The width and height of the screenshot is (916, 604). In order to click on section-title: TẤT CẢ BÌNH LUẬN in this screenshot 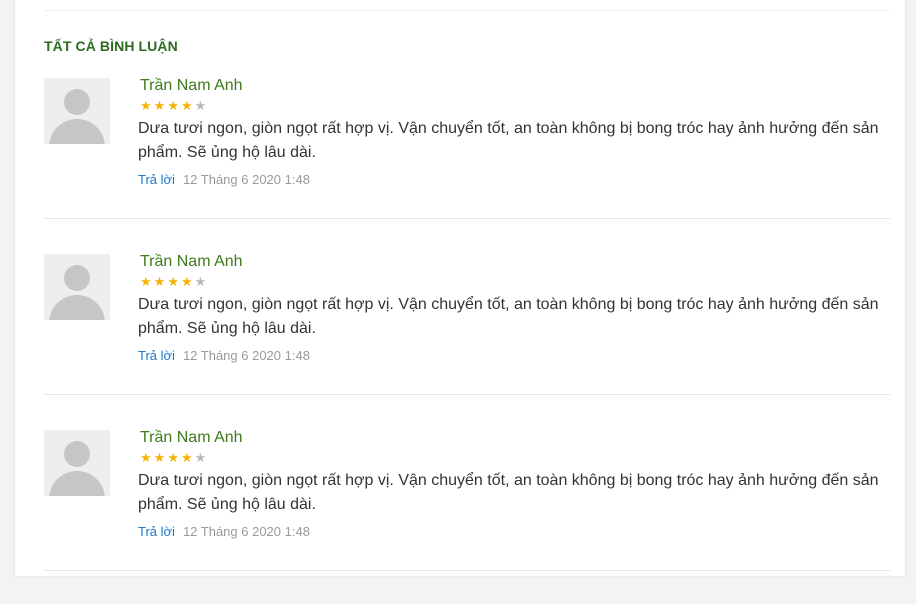, I will do `click(111, 46)`.